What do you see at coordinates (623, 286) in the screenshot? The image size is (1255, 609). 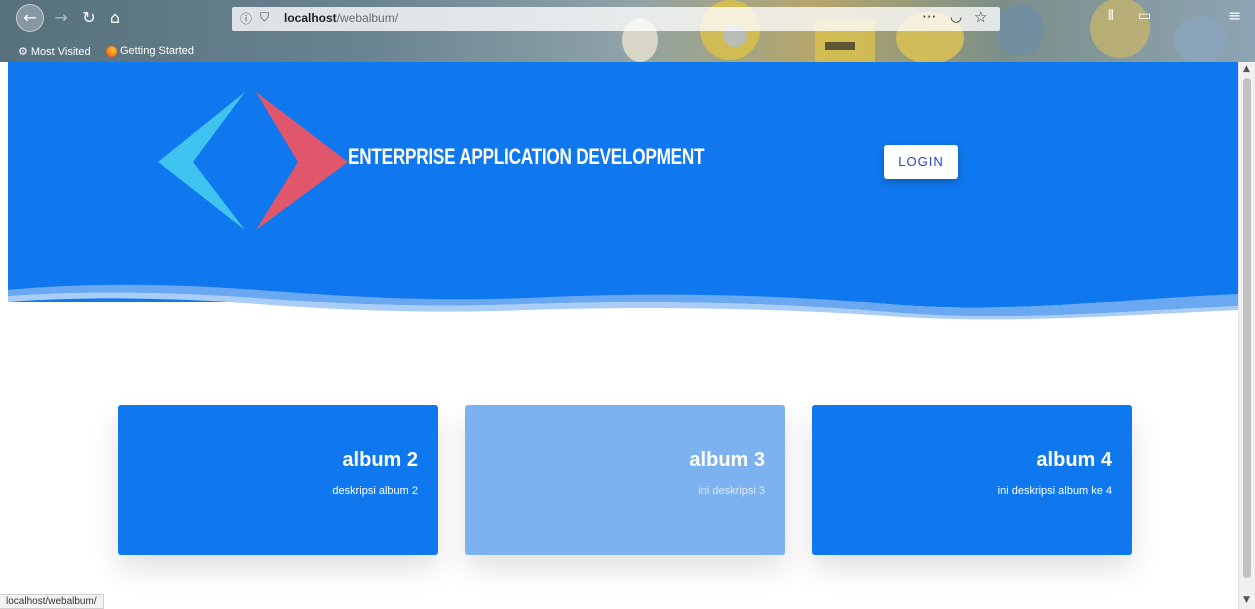 I see `hero-wave` at bounding box center [623, 286].